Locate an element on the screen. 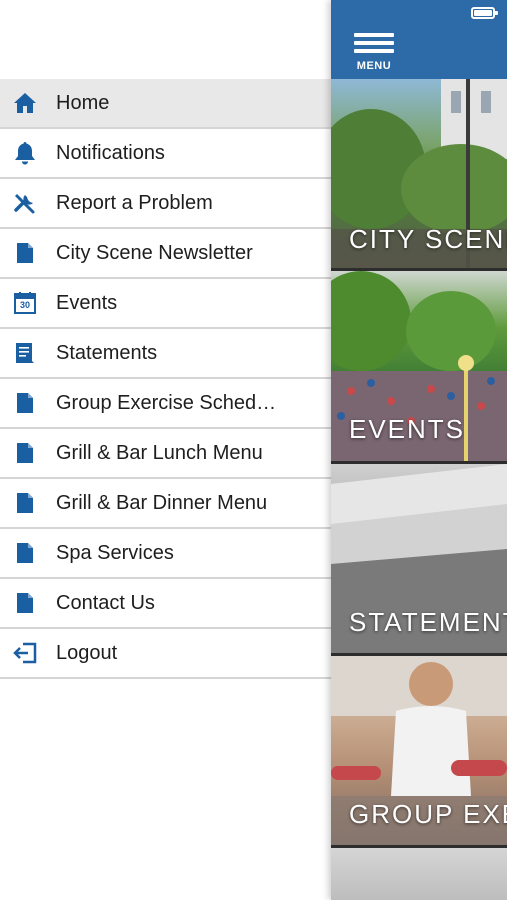 The image size is (507, 900). bell-icon is located at coordinates (25, 153).